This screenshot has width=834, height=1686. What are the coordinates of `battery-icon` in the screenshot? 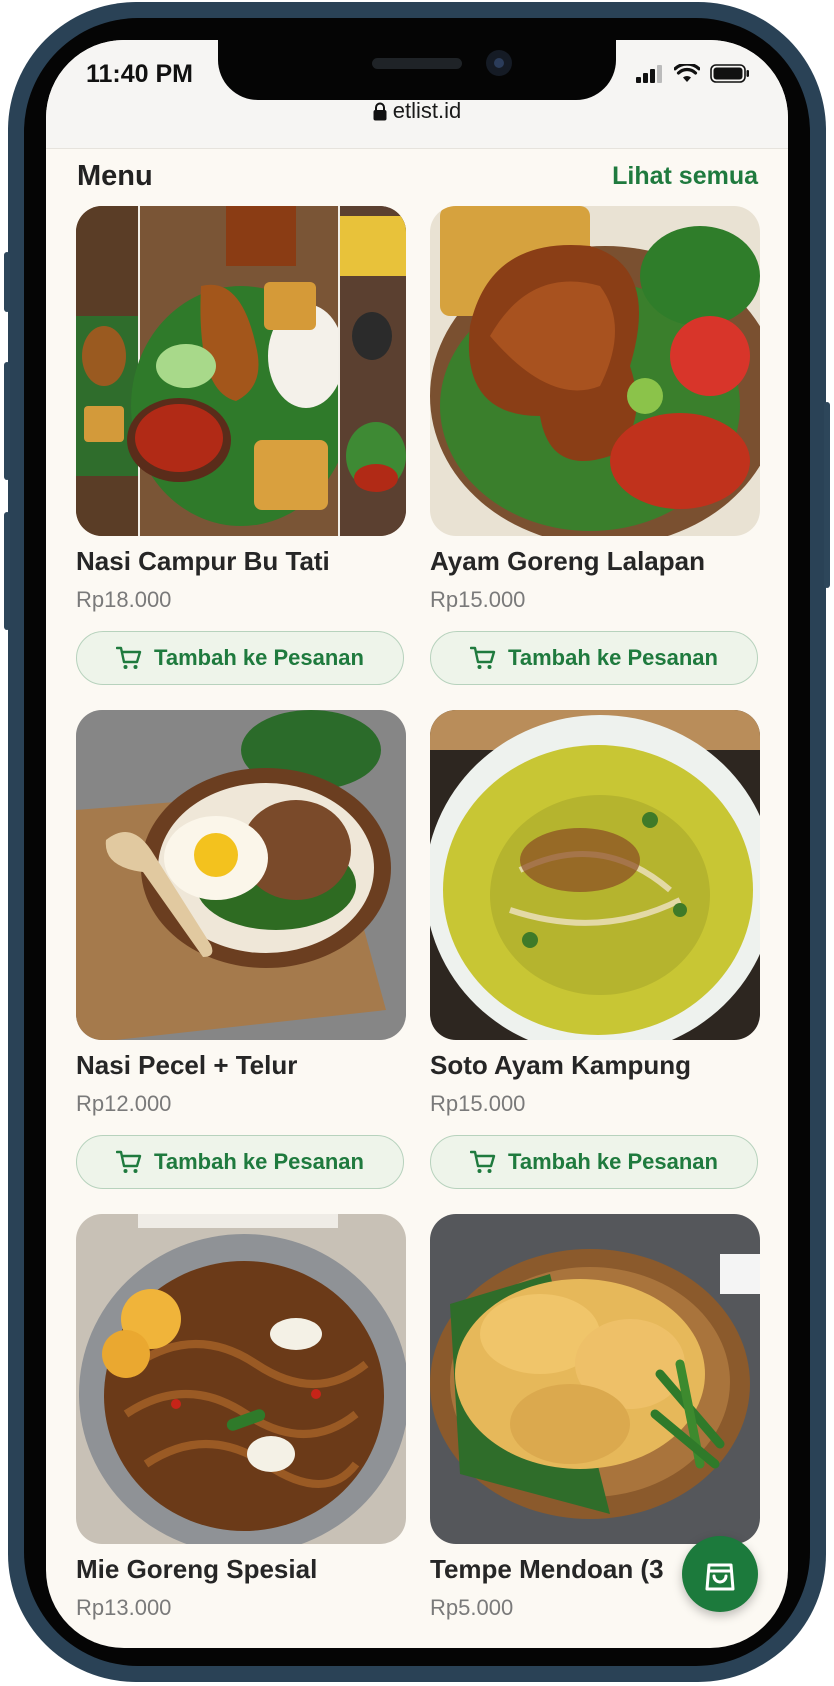 It's located at (729, 73).